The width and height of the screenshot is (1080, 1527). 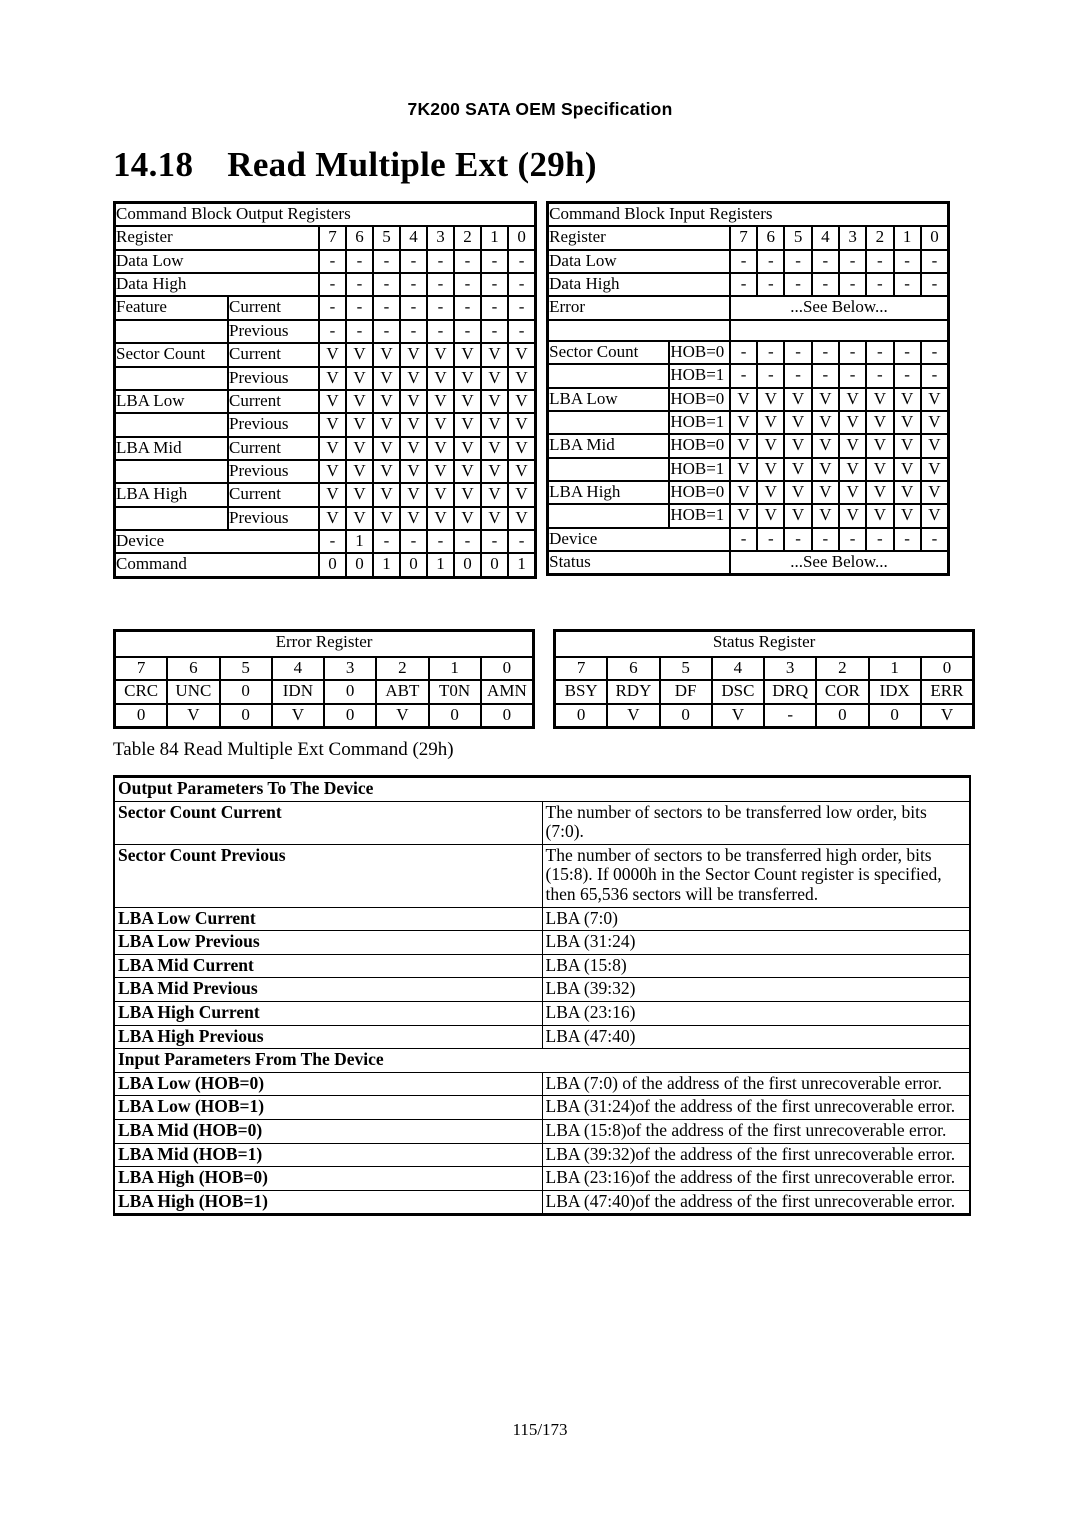 I want to click on flag-name: T0N, so click(x=454, y=692).